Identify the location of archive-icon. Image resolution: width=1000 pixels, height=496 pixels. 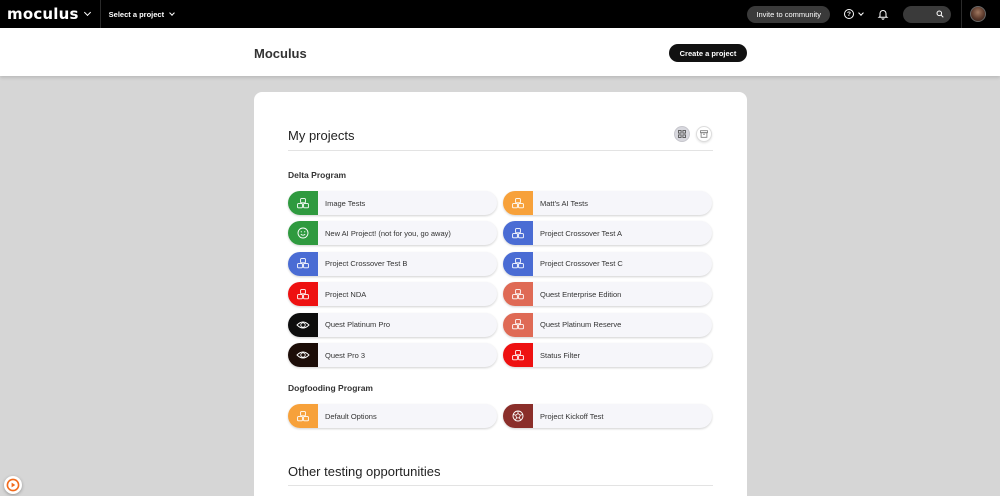
(704, 134).